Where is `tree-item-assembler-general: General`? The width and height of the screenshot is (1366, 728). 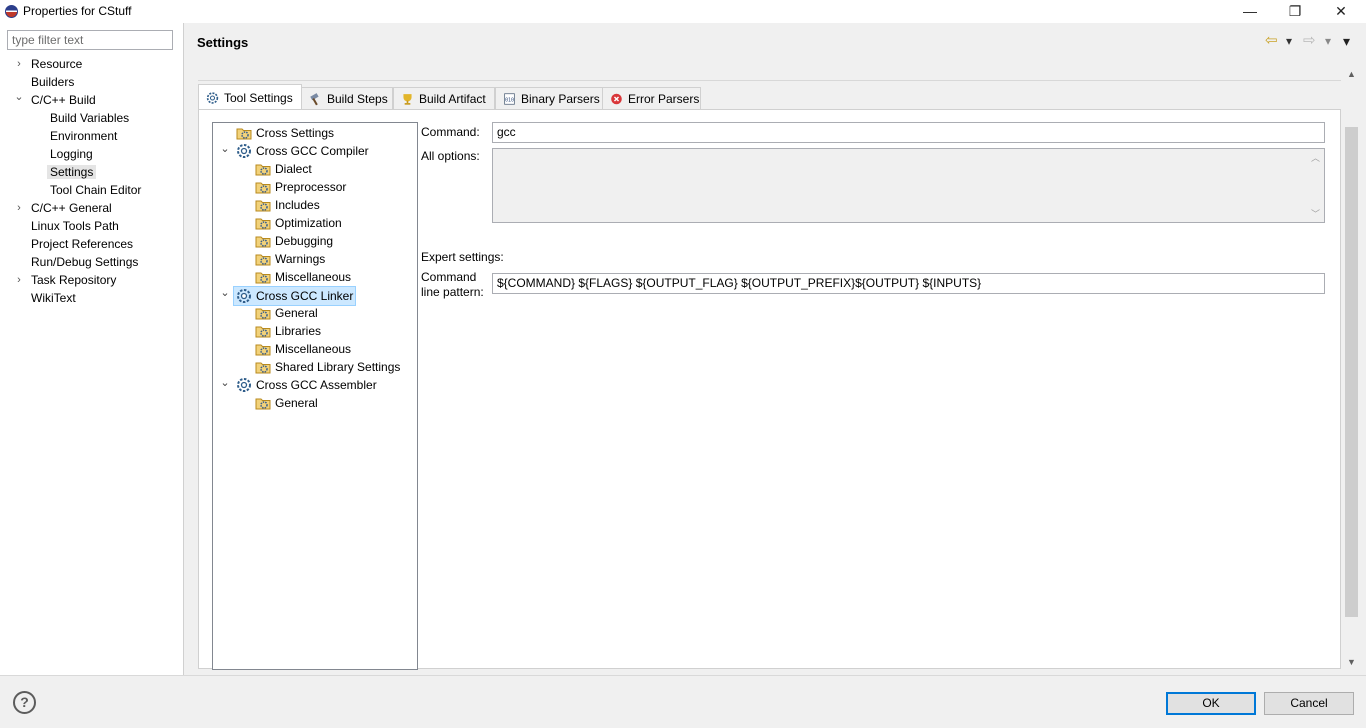
tree-item-assembler-general: General is located at coordinates (286, 403).